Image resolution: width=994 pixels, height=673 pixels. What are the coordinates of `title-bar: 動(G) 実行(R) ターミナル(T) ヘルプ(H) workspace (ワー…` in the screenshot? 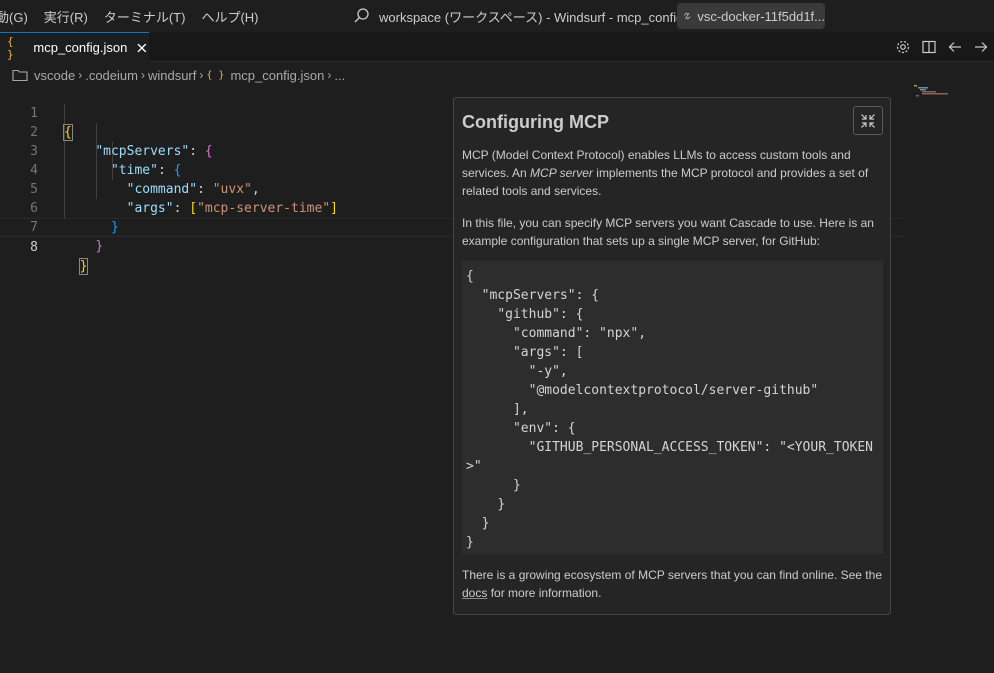 It's located at (497, 16).